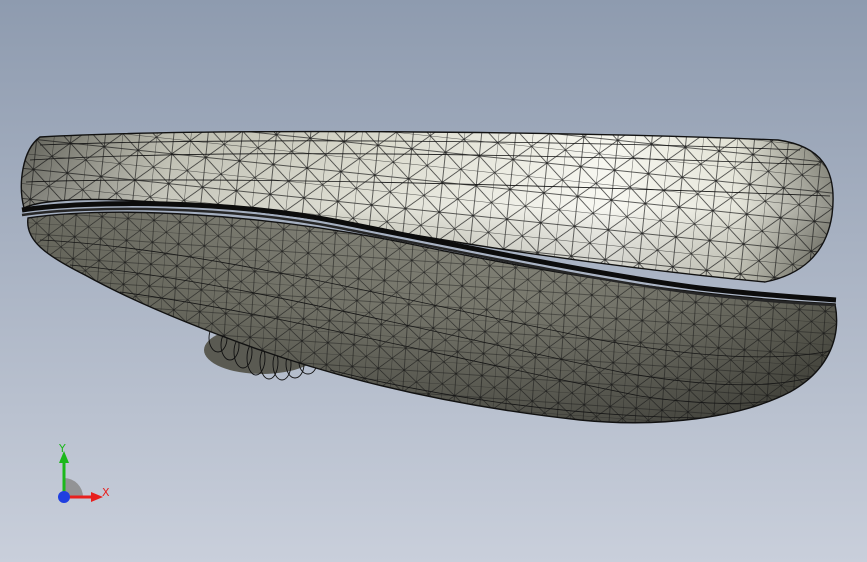 The height and width of the screenshot is (562, 867). I want to click on reference-triad: Y X, so click(80, 478).